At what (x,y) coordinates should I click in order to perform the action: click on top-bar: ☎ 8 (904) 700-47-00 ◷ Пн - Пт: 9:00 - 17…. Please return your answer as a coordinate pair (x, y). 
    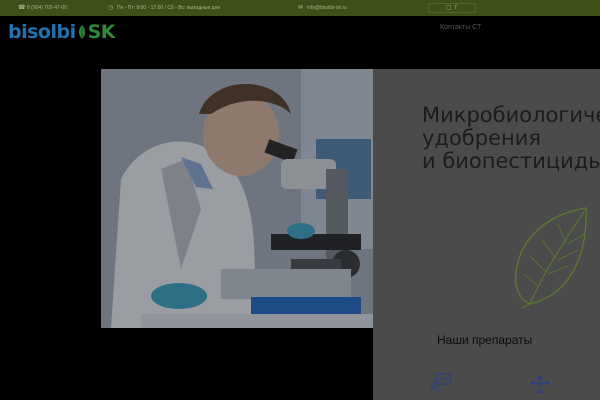
    Looking at the image, I should click on (300, 8).